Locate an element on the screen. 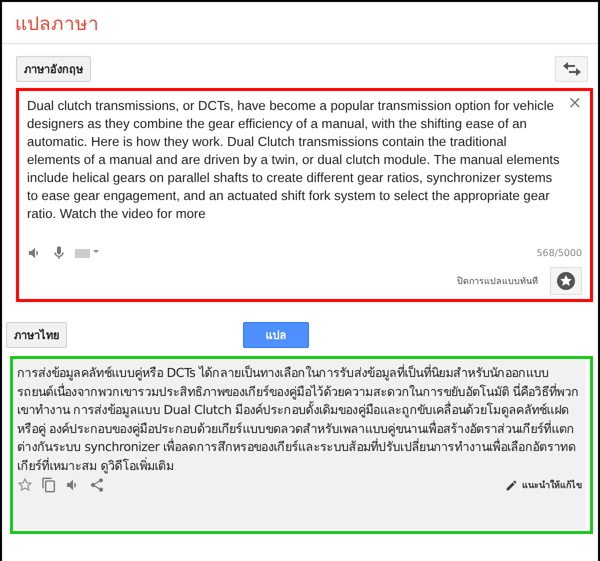  keyboard-icon is located at coordinates (87, 253).